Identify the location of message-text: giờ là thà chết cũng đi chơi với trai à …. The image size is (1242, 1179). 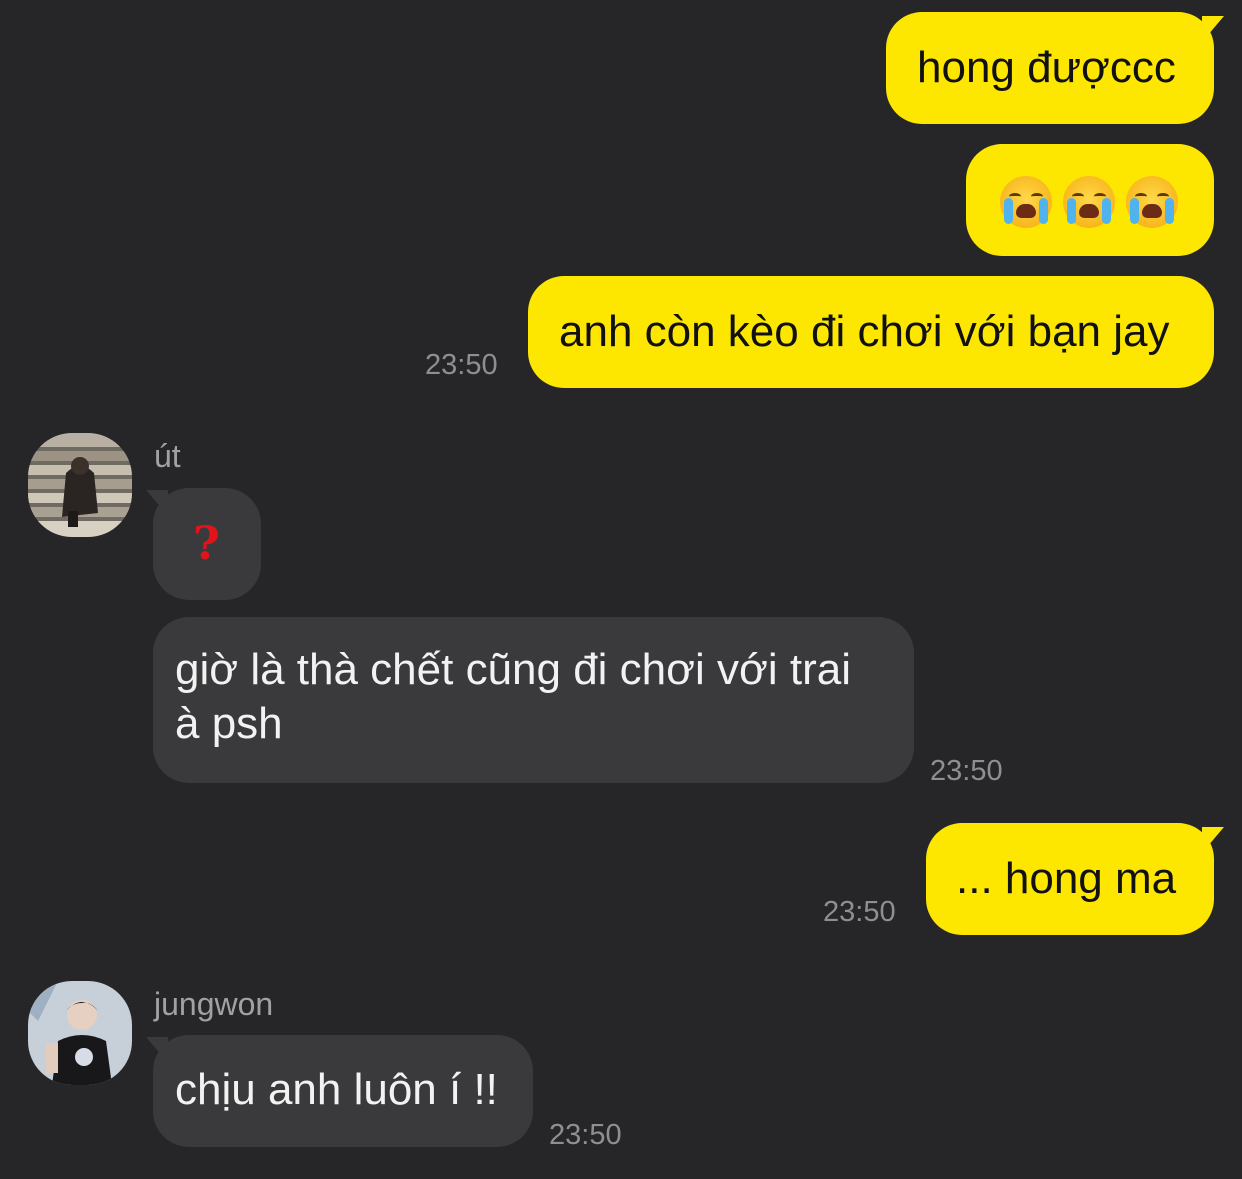
(513, 696).